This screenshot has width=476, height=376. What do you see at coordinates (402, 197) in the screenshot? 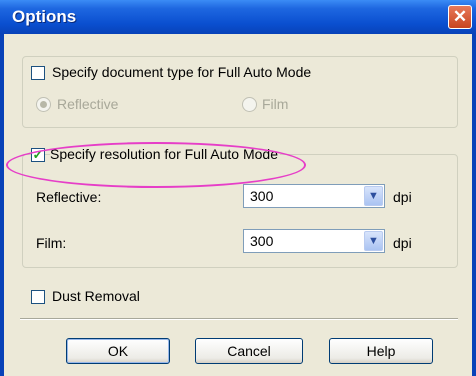
I see `reflective-dpi-unit: dpi` at bounding box center [402, 197].